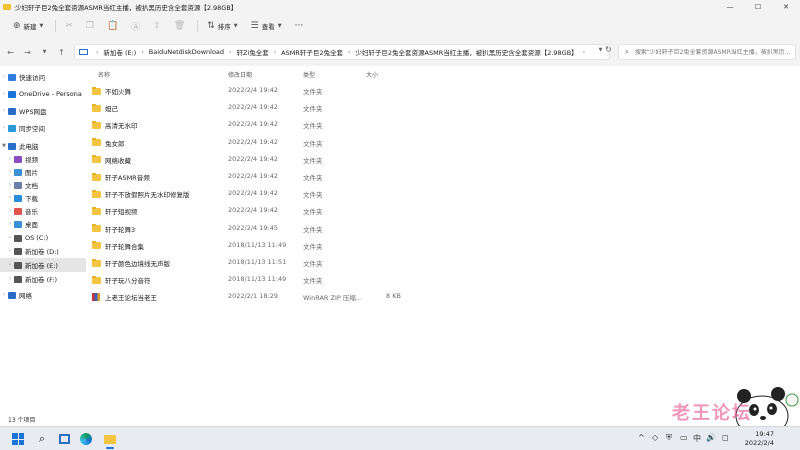  What do you see at coordinates (443, 279) in the screenshot?
I see `file-row: 轩子玩八分音符 2018/11/13 11:49 文件夹` at bounding box center [443, 279].